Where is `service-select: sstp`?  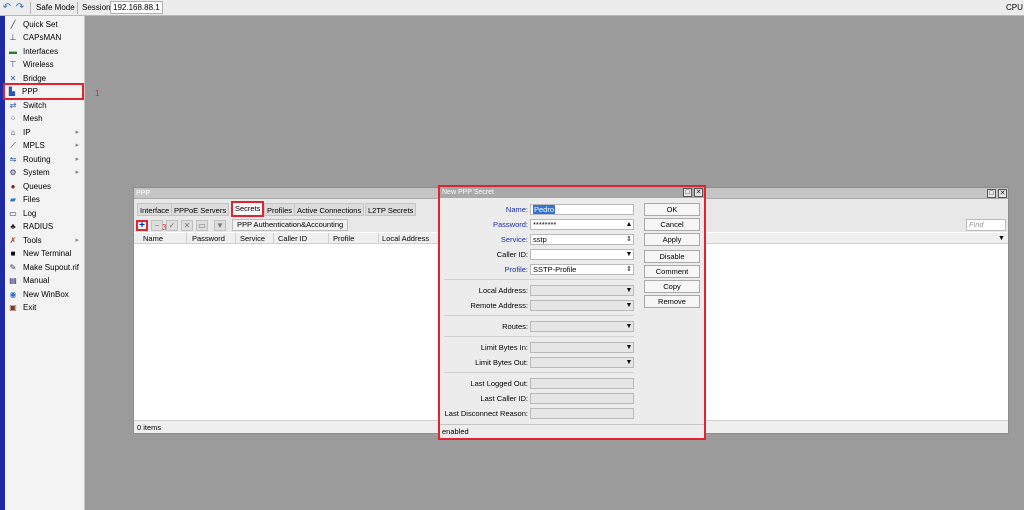 service-select: sstp is located at coordinates (582, 239).